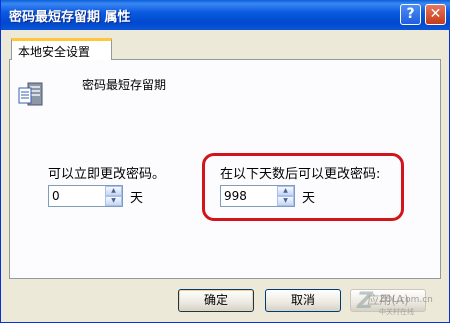 Image resolution: width=450 pixels, height=323 pixels. I want to click on days-spinbox: 998 ▲ ▼, so click(257, 196).